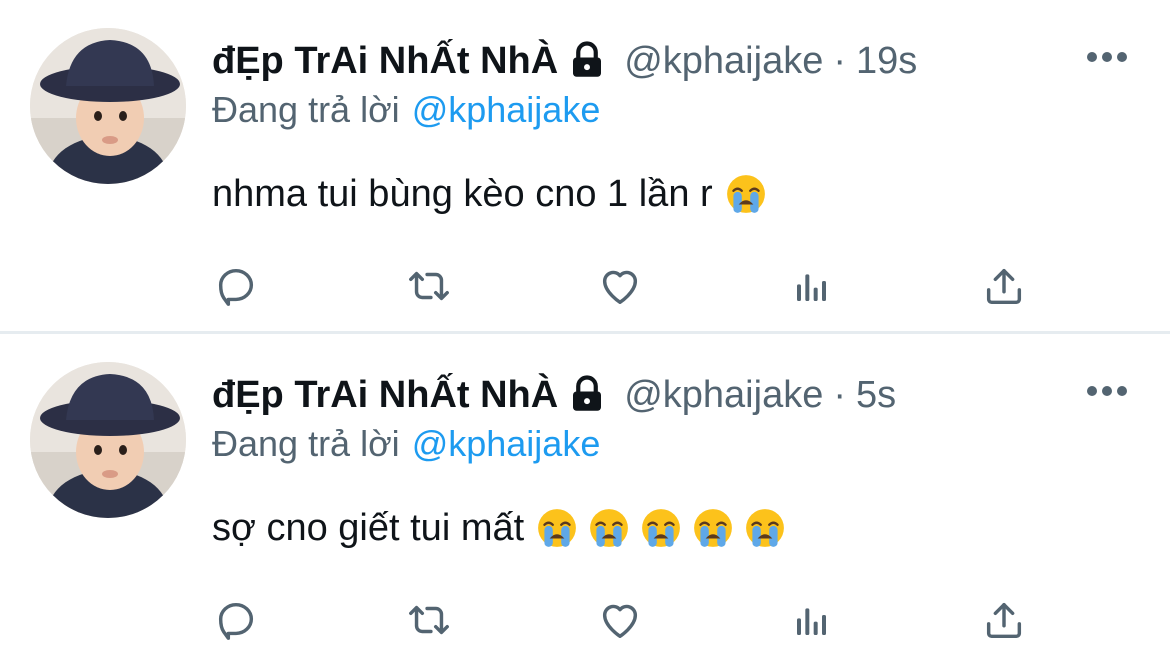  Describe the element at coordinates (886, 61) in the screenshot. I see `timestamp: 19s` at that location.